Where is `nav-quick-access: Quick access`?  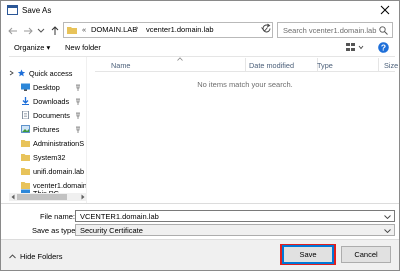
nav-quick-access: Quick access is located at coordinates (48, 73).